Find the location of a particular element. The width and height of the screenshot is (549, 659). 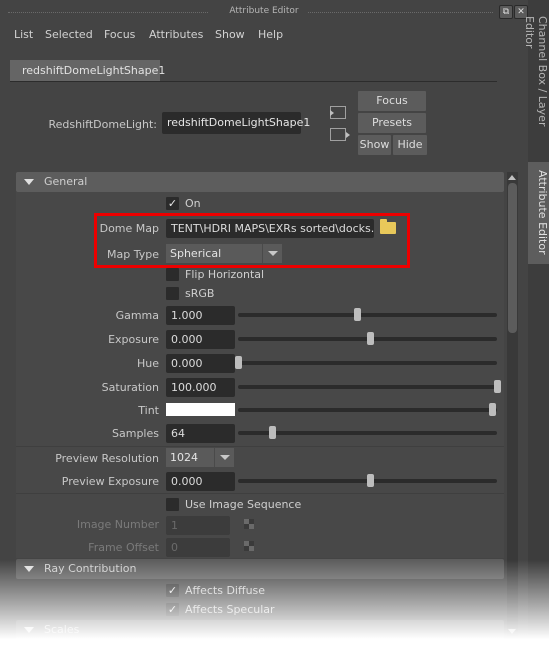

tab-attribute-editor: Attribute Editor is located at coordinates (538, 213).